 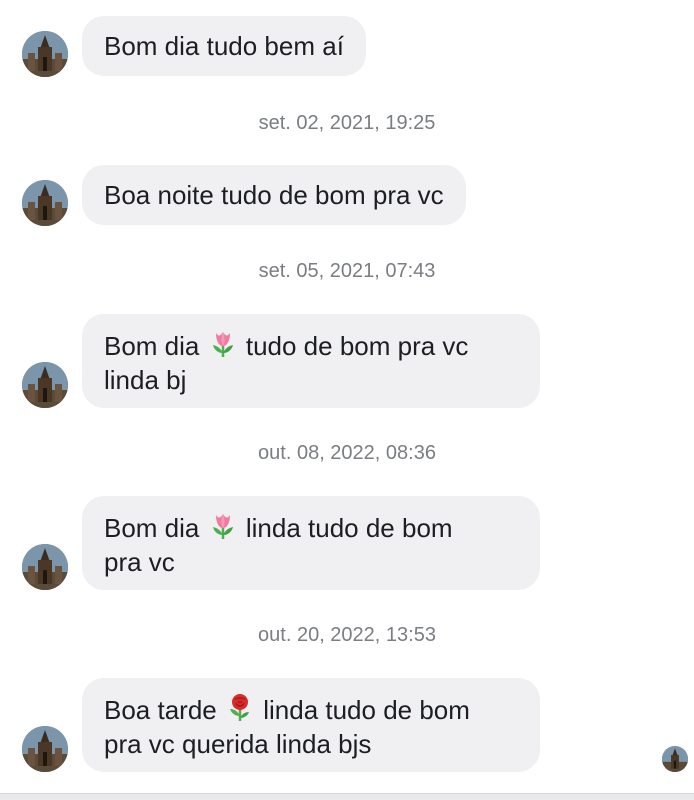 What do you see at coordinates (347, 453) in the screenshot?
I see `timestamp: out. 08, 2022, 08:36` at bounding box center [347, 453].